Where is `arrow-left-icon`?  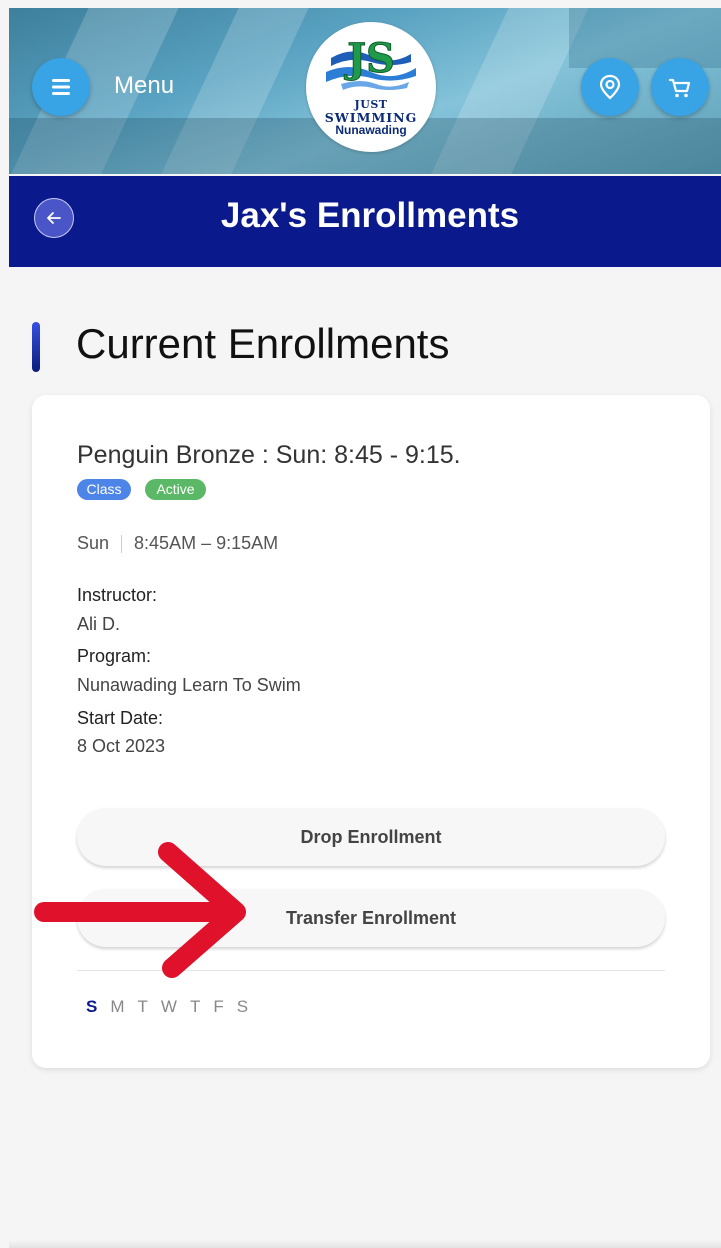 arrow-left-icon is located at coordinates (54, 218).